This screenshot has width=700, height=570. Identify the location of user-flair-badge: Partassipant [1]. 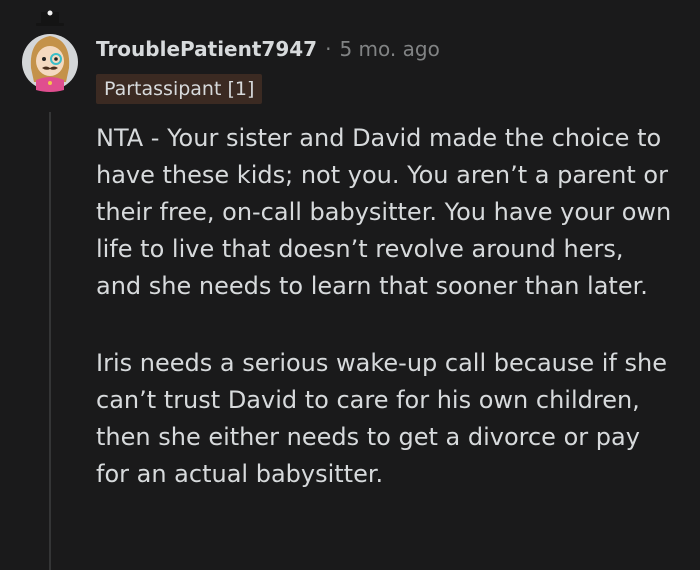
(179, 89).